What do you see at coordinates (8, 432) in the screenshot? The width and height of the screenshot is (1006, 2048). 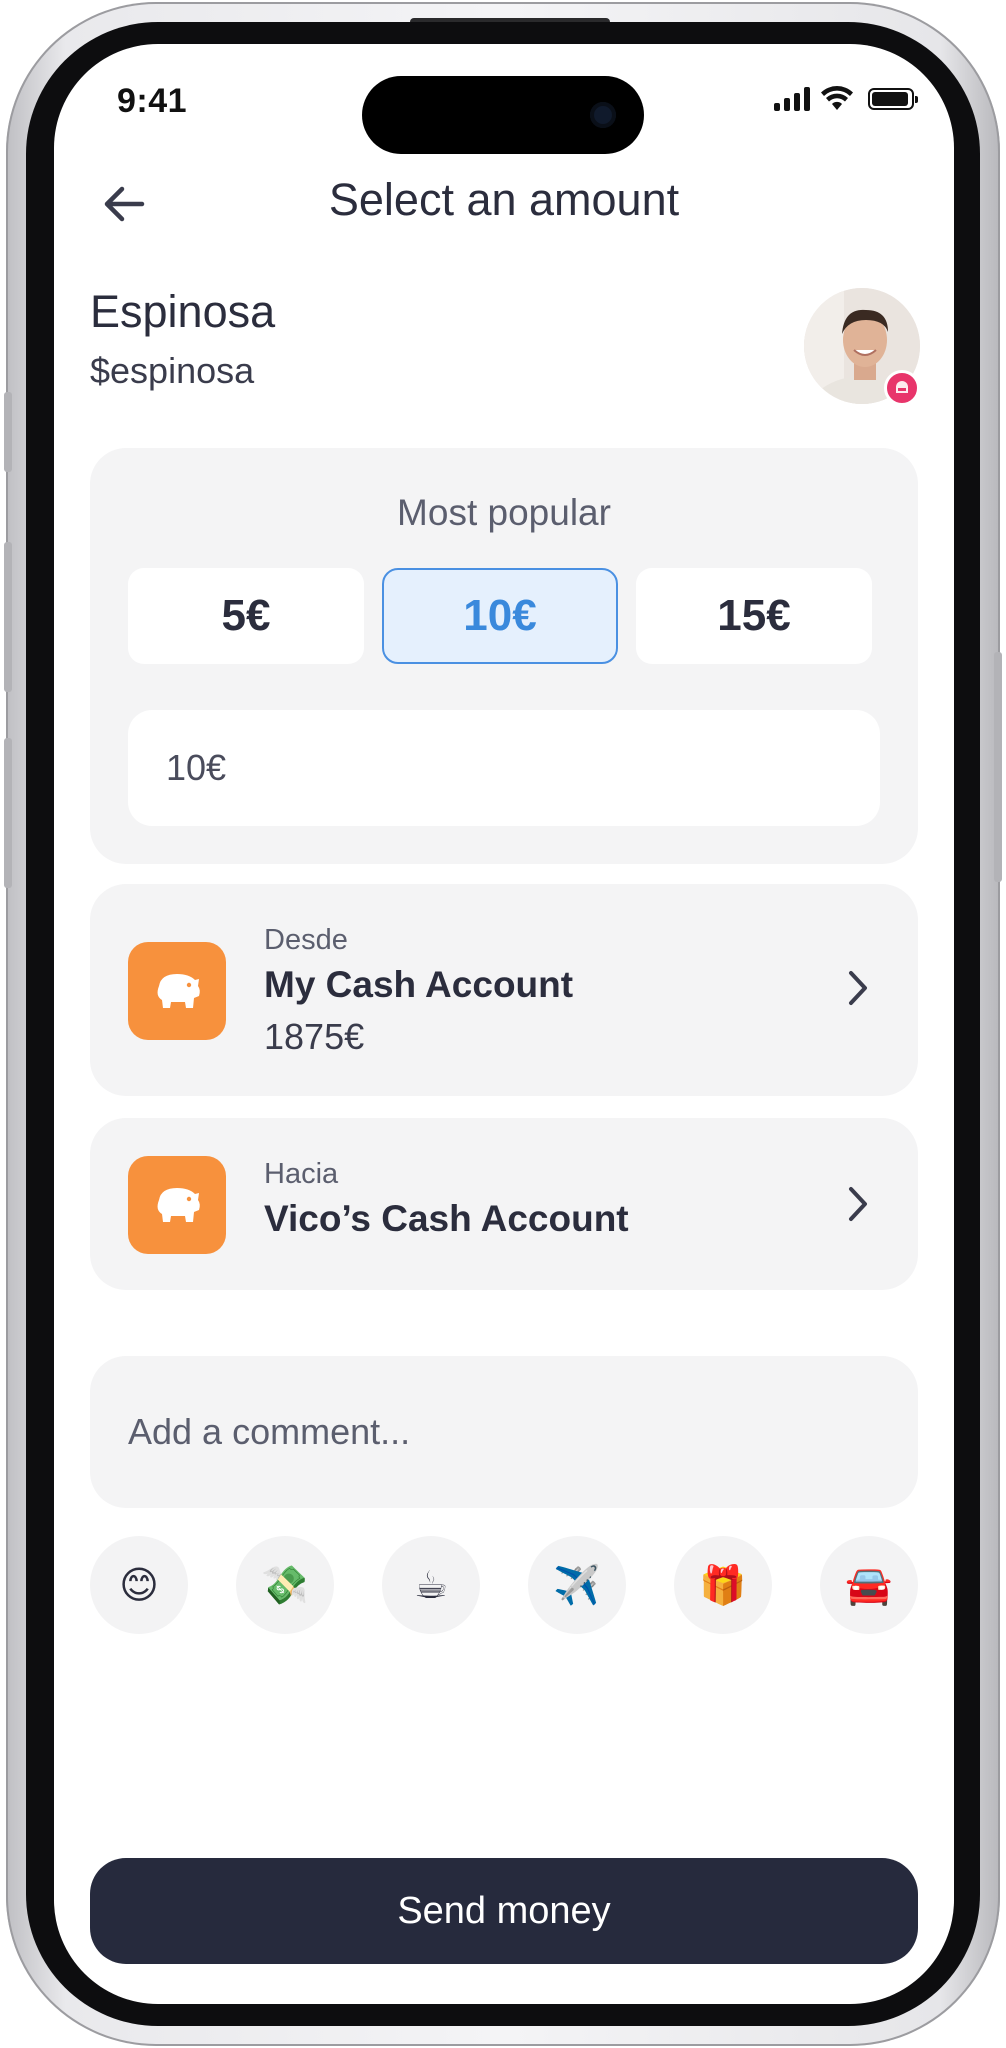 I see `action-button` at bounding box center [8, 432].